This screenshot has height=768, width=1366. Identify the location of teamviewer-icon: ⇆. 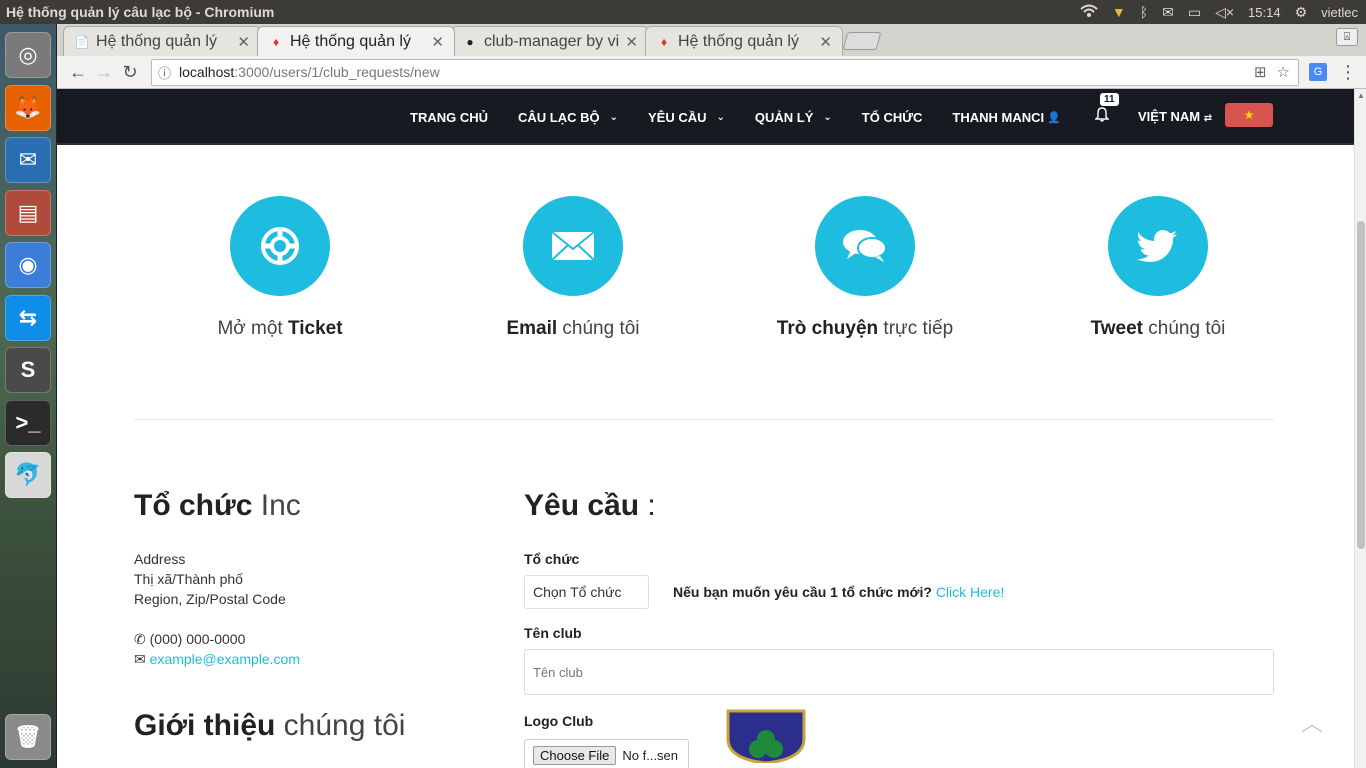
(28, 317).